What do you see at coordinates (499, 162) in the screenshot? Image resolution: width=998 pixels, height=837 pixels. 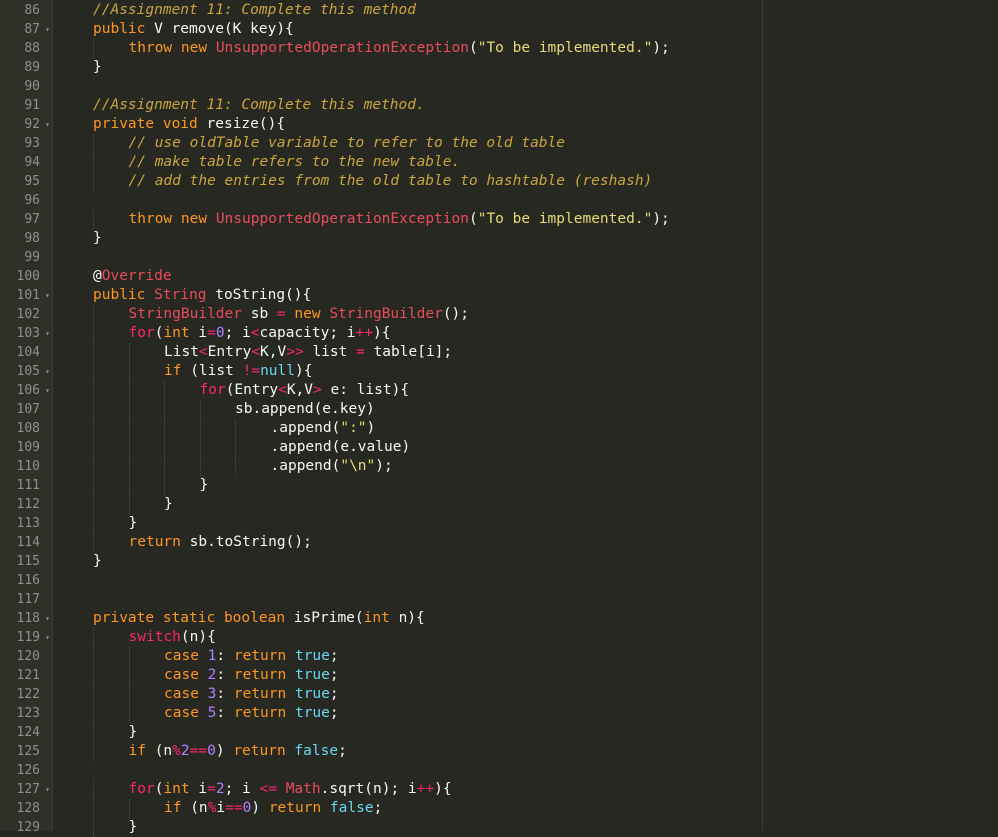 I see `code-line: 94 // make table refers to the new table.` at bounding box center [499, 162].